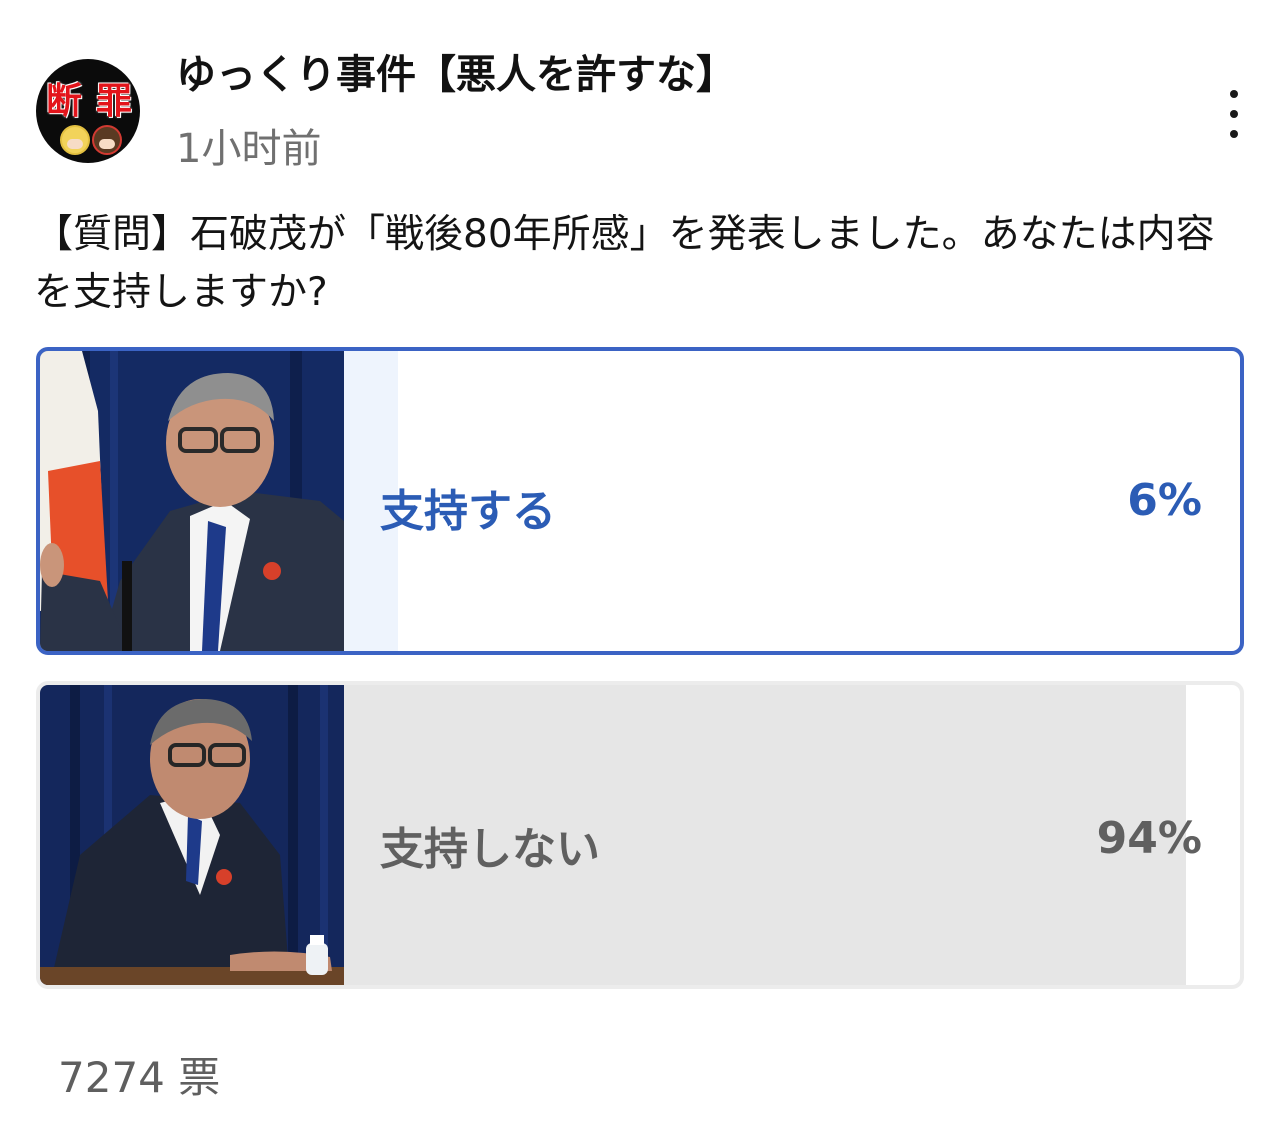  I want to click on channel-name: ゆっくり事件【悪人を許すな】, so click(456, 75).